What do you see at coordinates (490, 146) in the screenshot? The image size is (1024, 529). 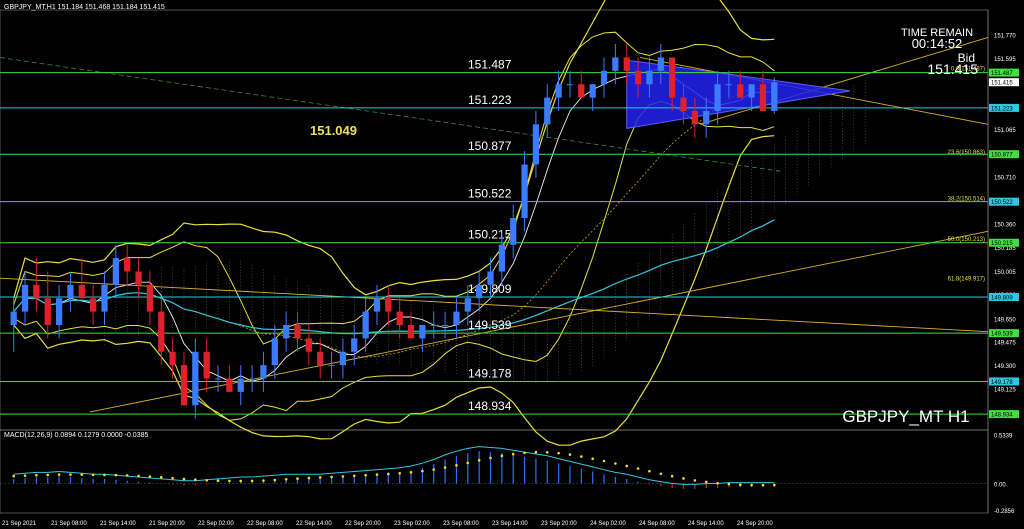 I see `level-label: 150.877` at bounding box center [490, 146].